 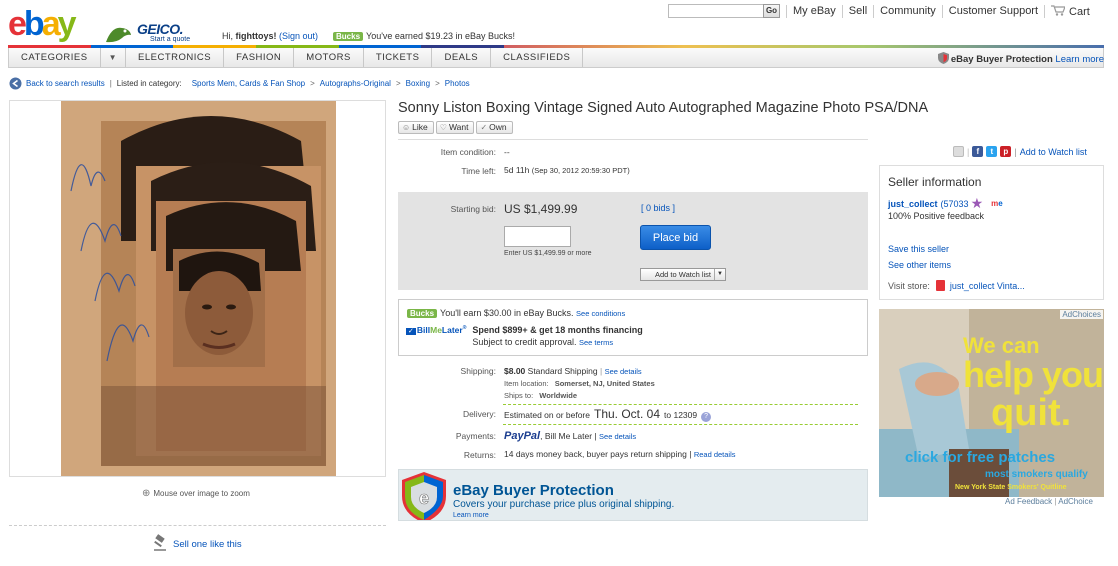 What do you see at coordinates (992, 151) in the screenshot?
I see `twitter-icon: t` at bounding box center [992, 151].